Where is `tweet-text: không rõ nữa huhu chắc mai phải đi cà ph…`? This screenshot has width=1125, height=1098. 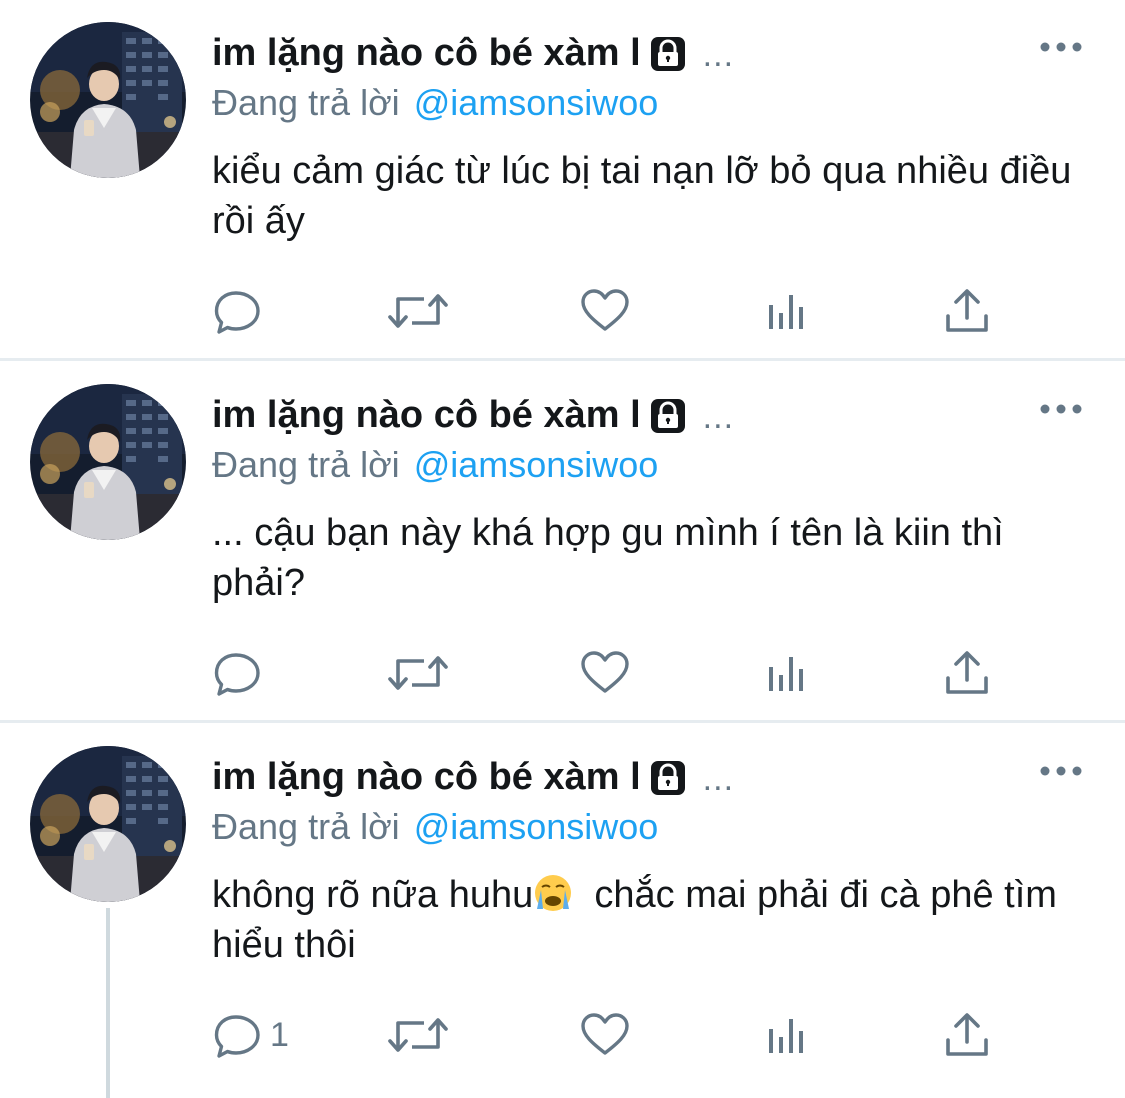
tweet-text: không rõ nữa huhu chắc mai phải đi cà ph… is located at coordinates (647, 920).